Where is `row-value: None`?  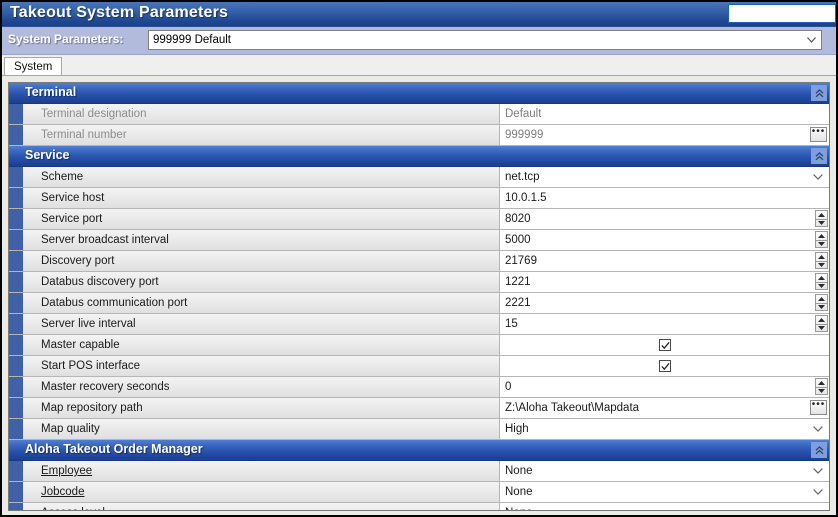 row-value: None is located at coordinates (519, 508).